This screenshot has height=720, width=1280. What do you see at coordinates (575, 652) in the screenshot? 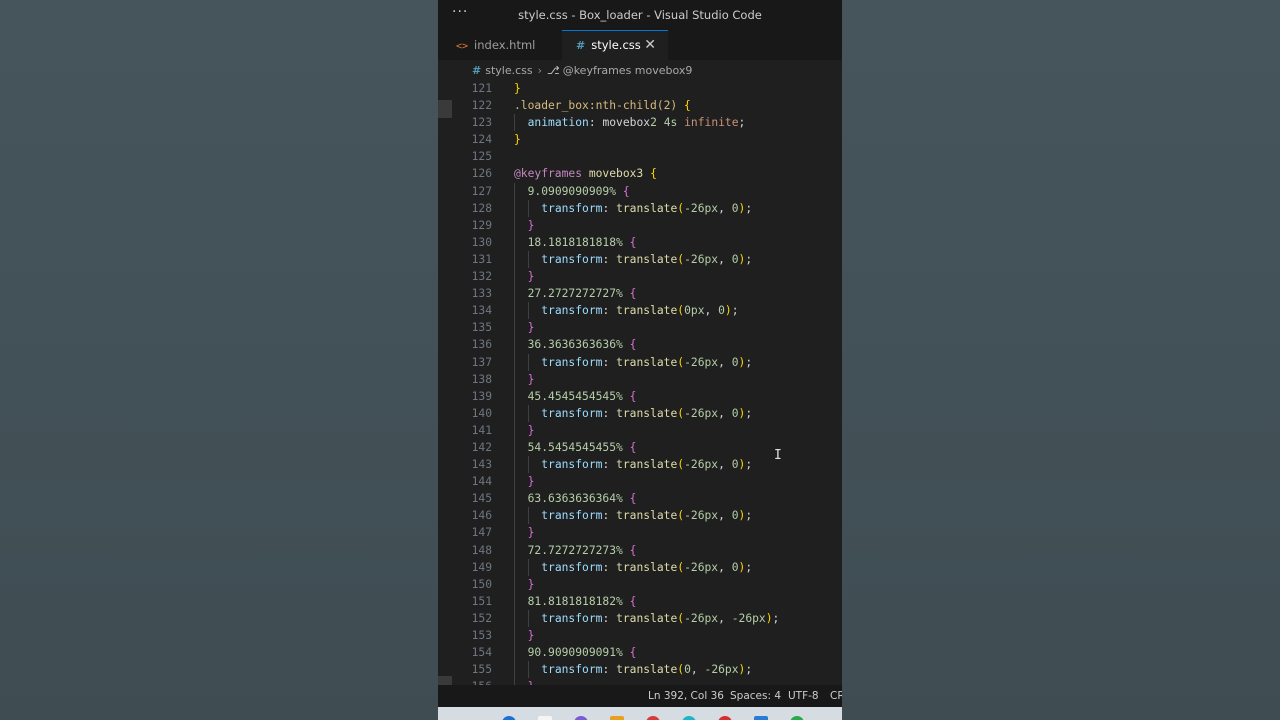
I see `code-text: 90.9090909091% {` at bounding box center [575, 652].